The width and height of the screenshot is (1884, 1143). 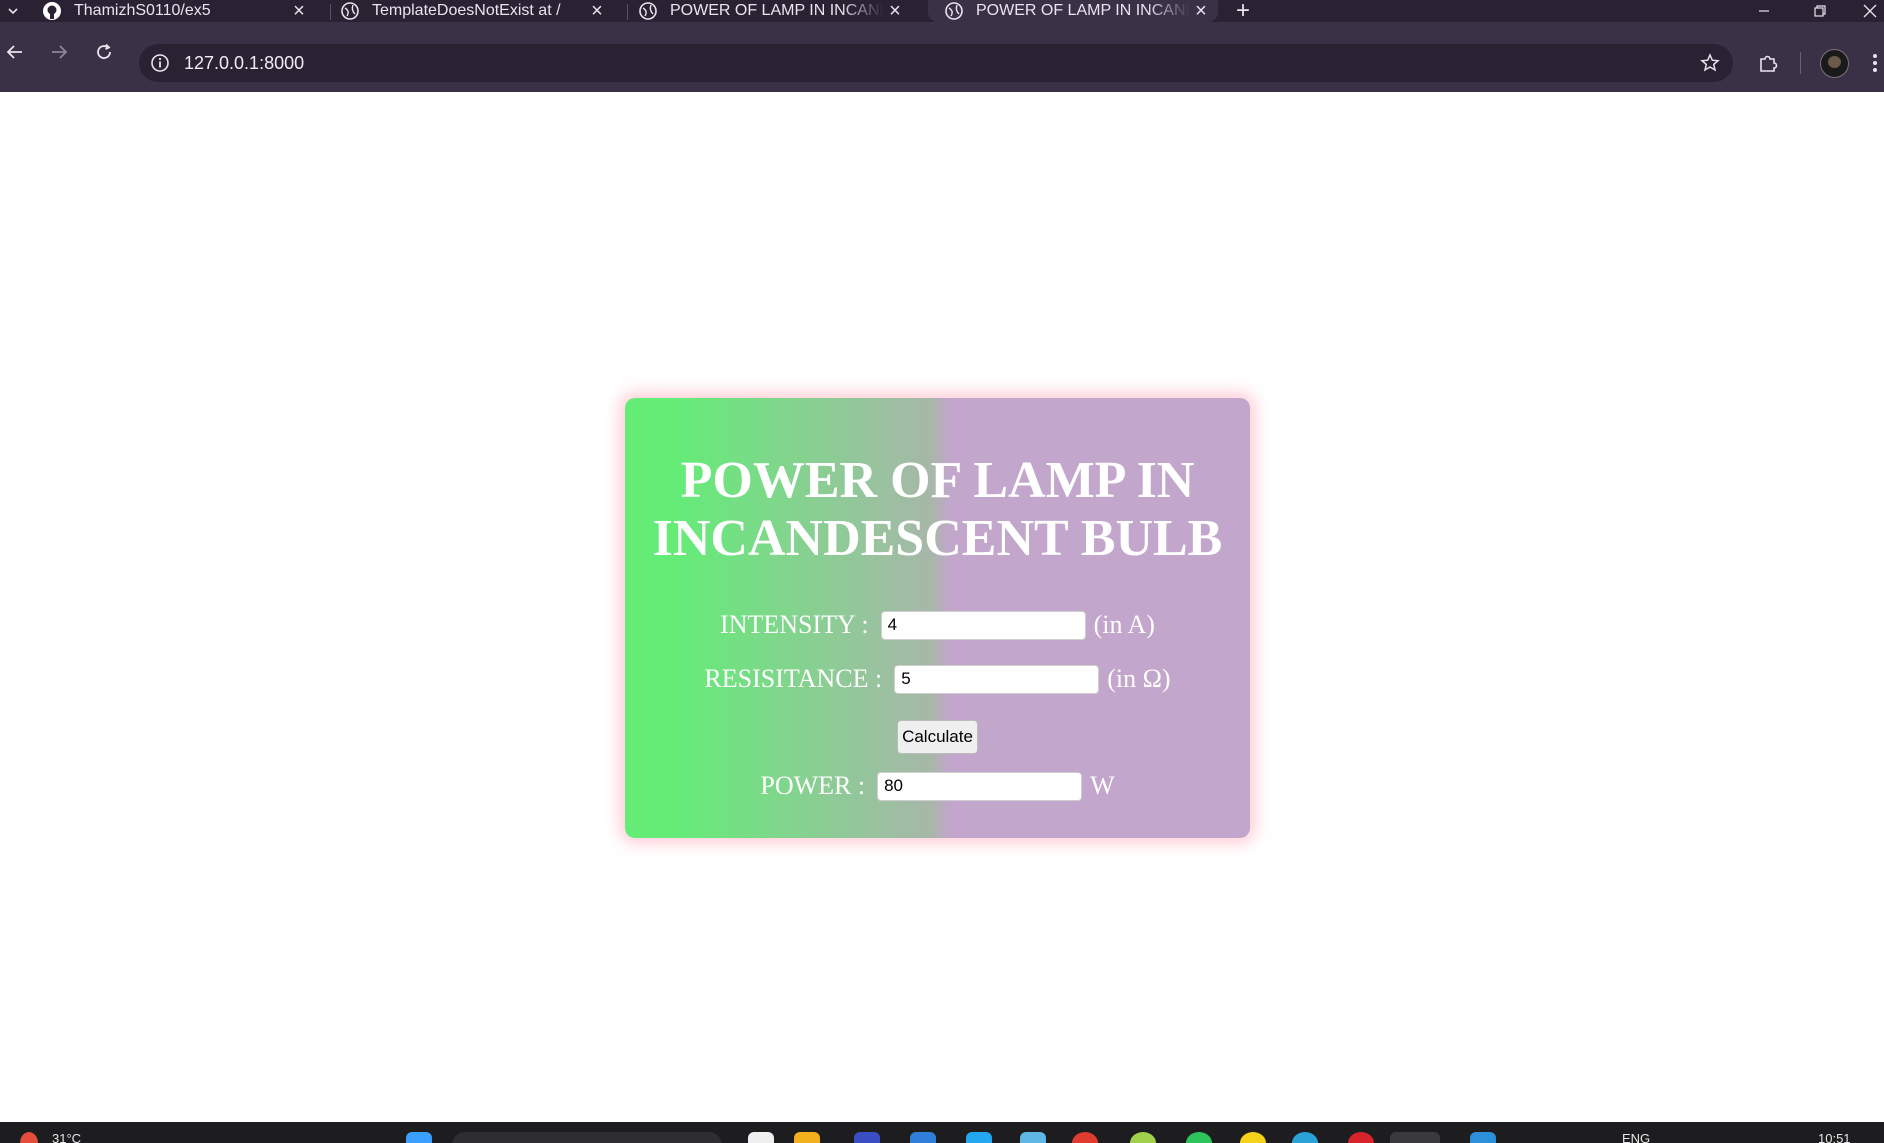 I want to click on store-icon, so click(x=979, y=1137).